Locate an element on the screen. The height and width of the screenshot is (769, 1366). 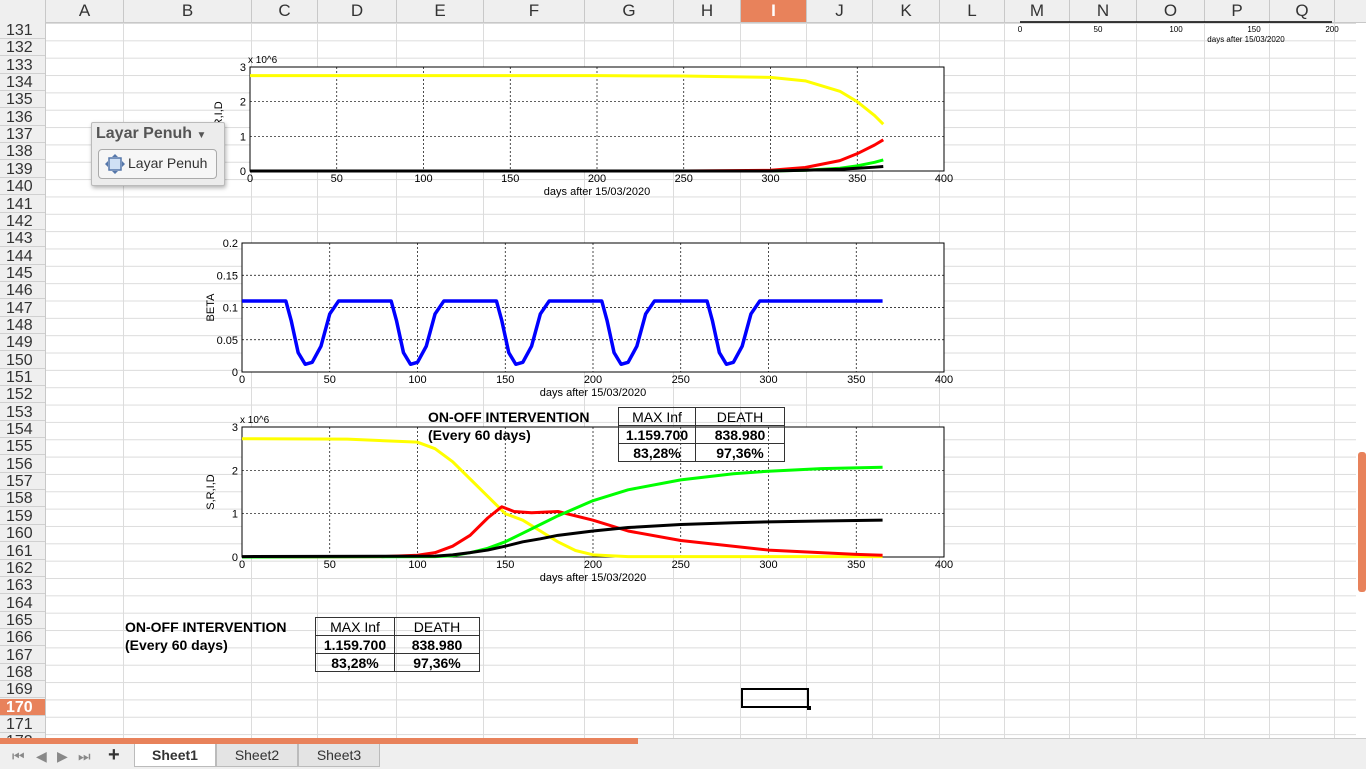
row-header-148: 148 is located at coordinates (22, 325).